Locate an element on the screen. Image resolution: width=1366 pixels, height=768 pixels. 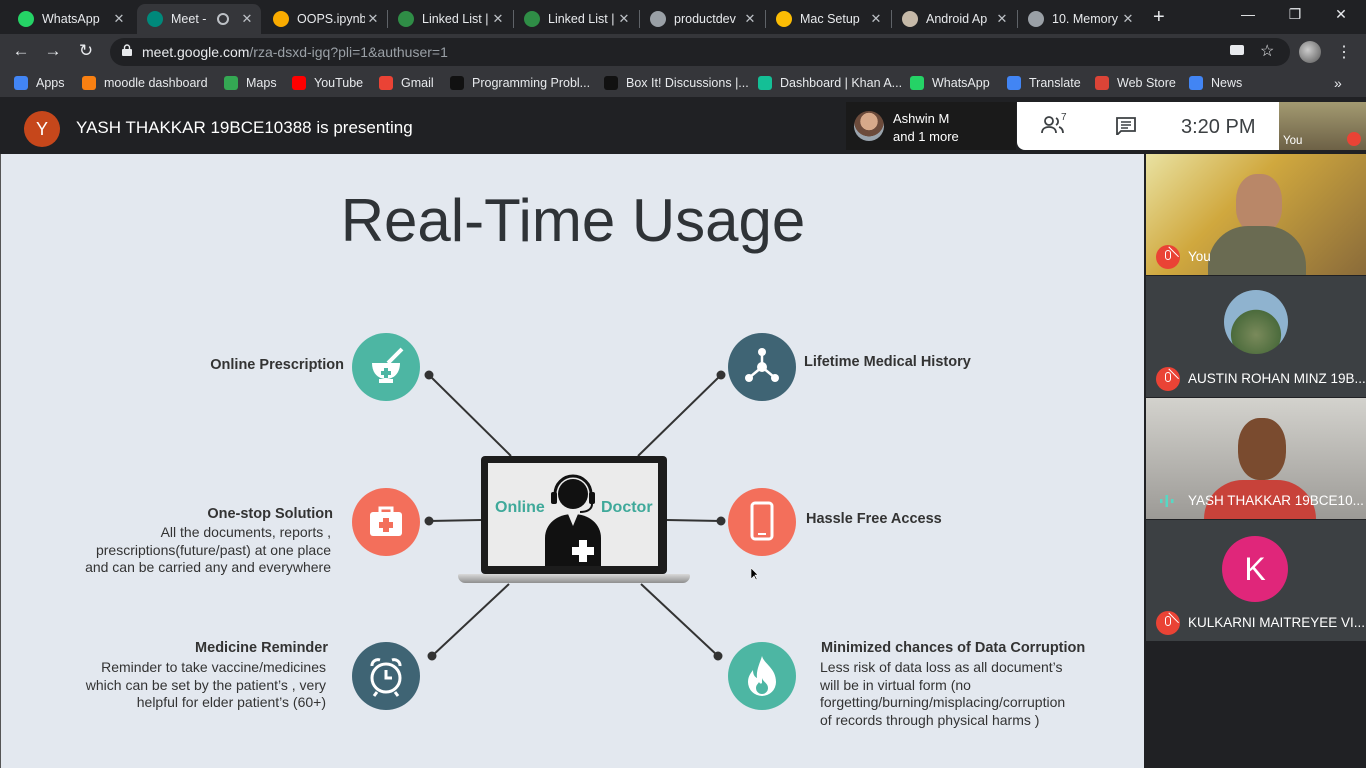
tab-title: Linked List | is located at coordinates (581, 19).